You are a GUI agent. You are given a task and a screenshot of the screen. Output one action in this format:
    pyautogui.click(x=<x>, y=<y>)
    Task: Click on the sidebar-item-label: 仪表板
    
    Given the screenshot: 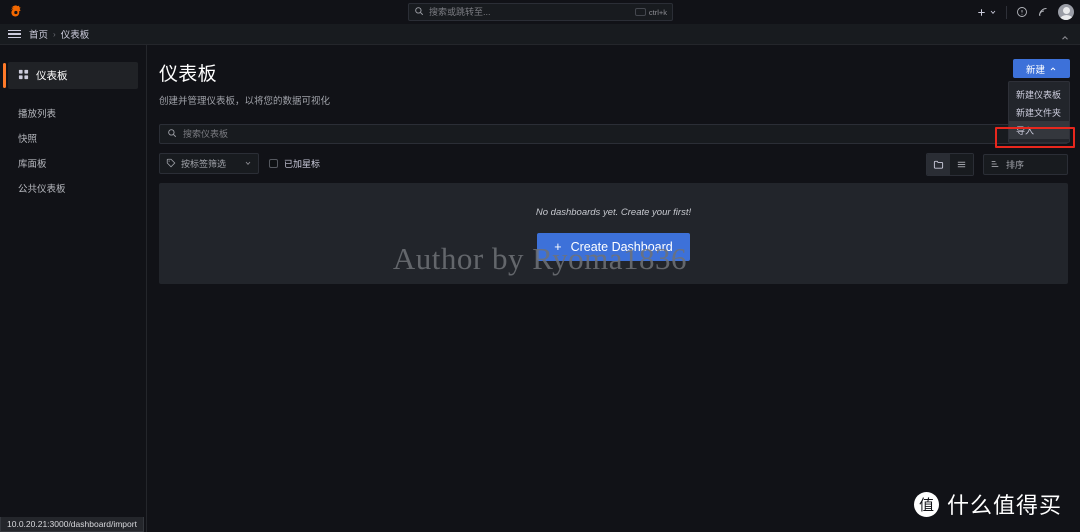 What is the action you would take?
    pyautogui.click(x=52, y=76)
    